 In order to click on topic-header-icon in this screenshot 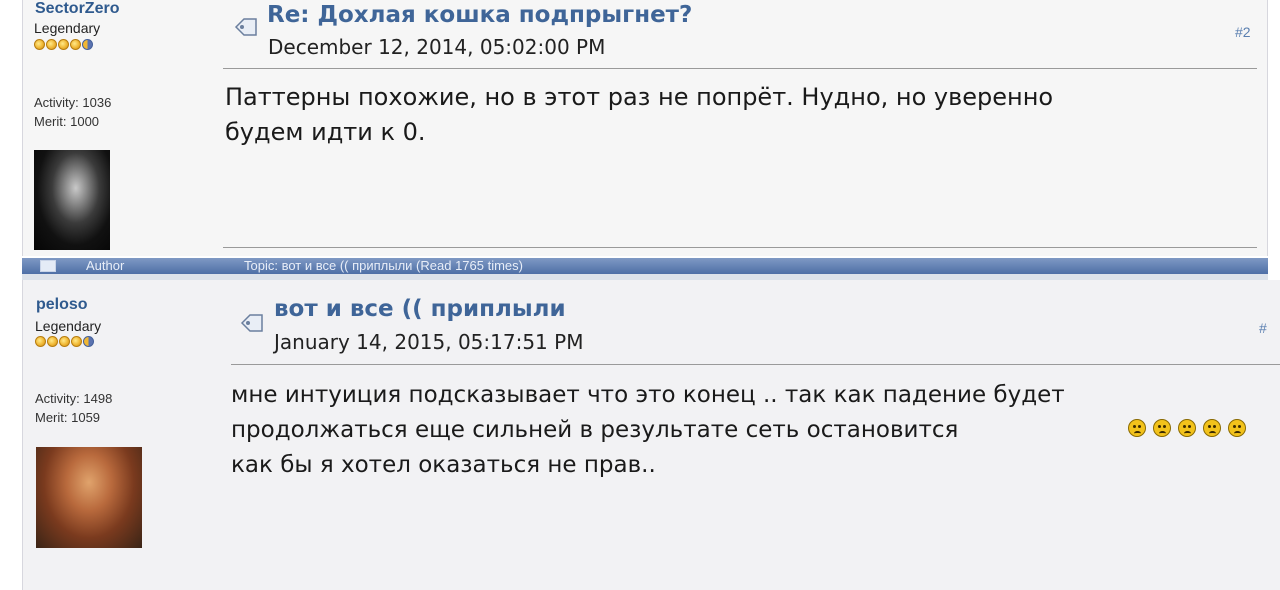, I will do `click(48, 266)`.